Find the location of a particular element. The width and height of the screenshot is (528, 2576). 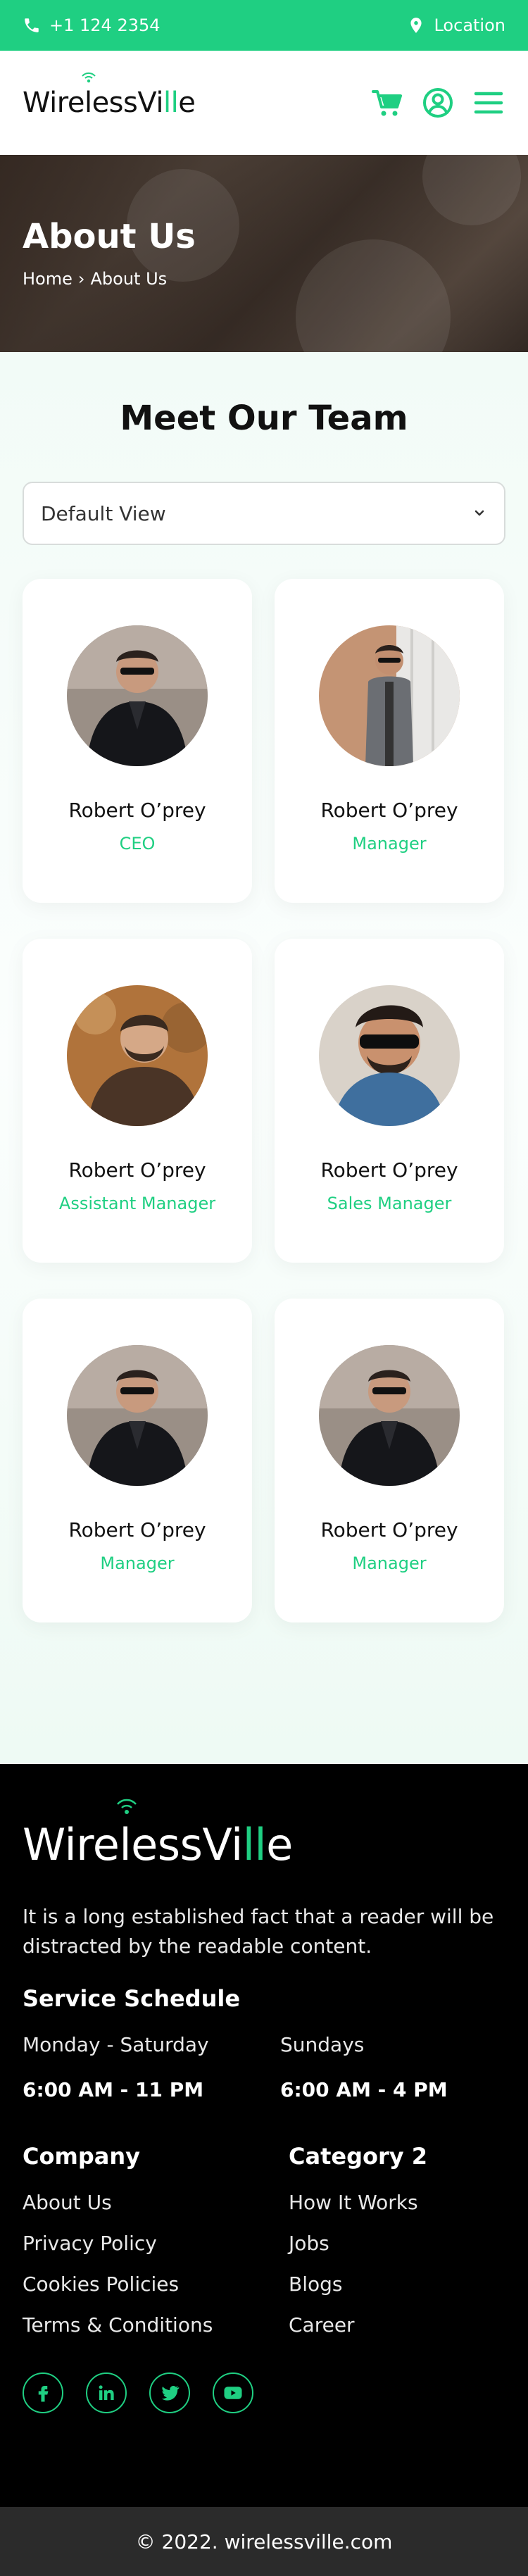

location-label: Location is located at coordinates (469, 25).